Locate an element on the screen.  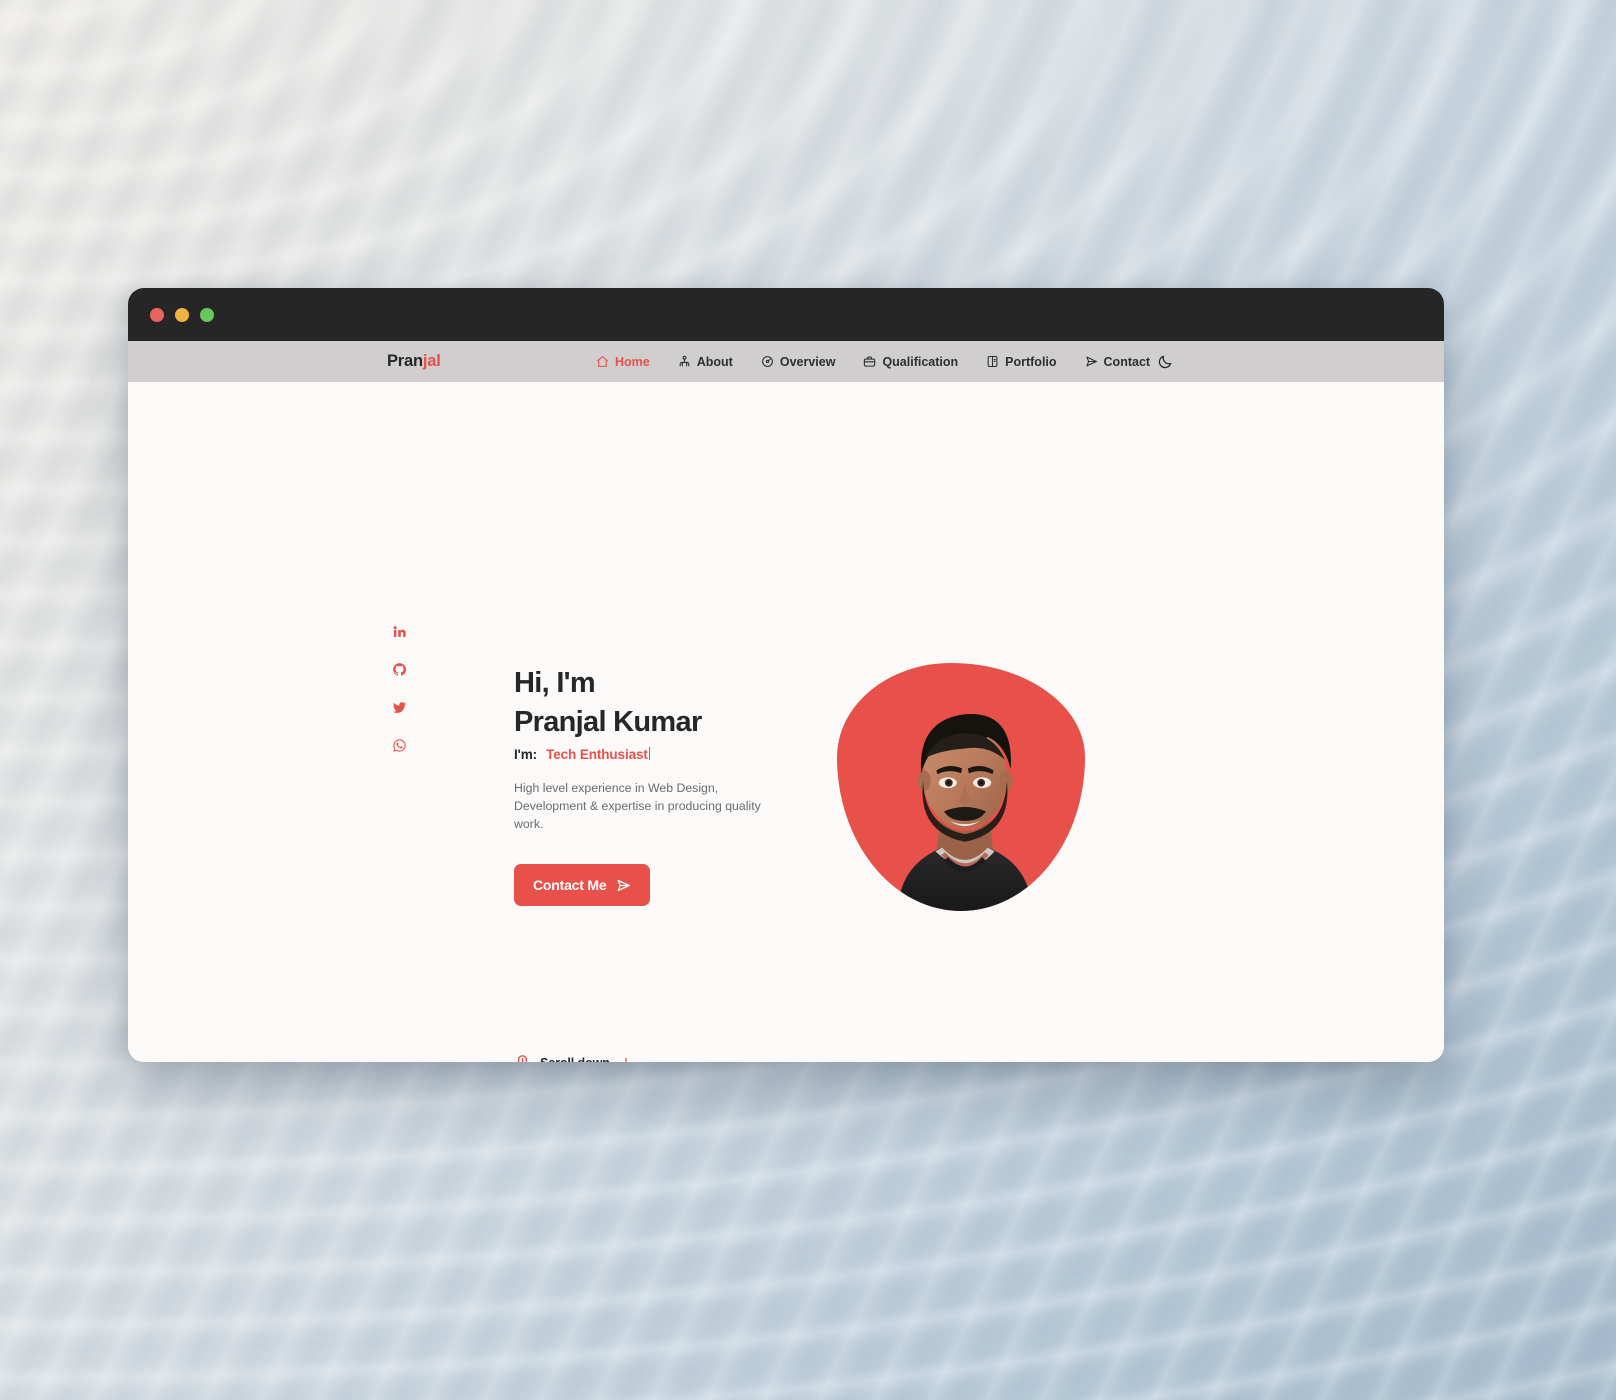
social-link-github is located at coordinates (399, 669).